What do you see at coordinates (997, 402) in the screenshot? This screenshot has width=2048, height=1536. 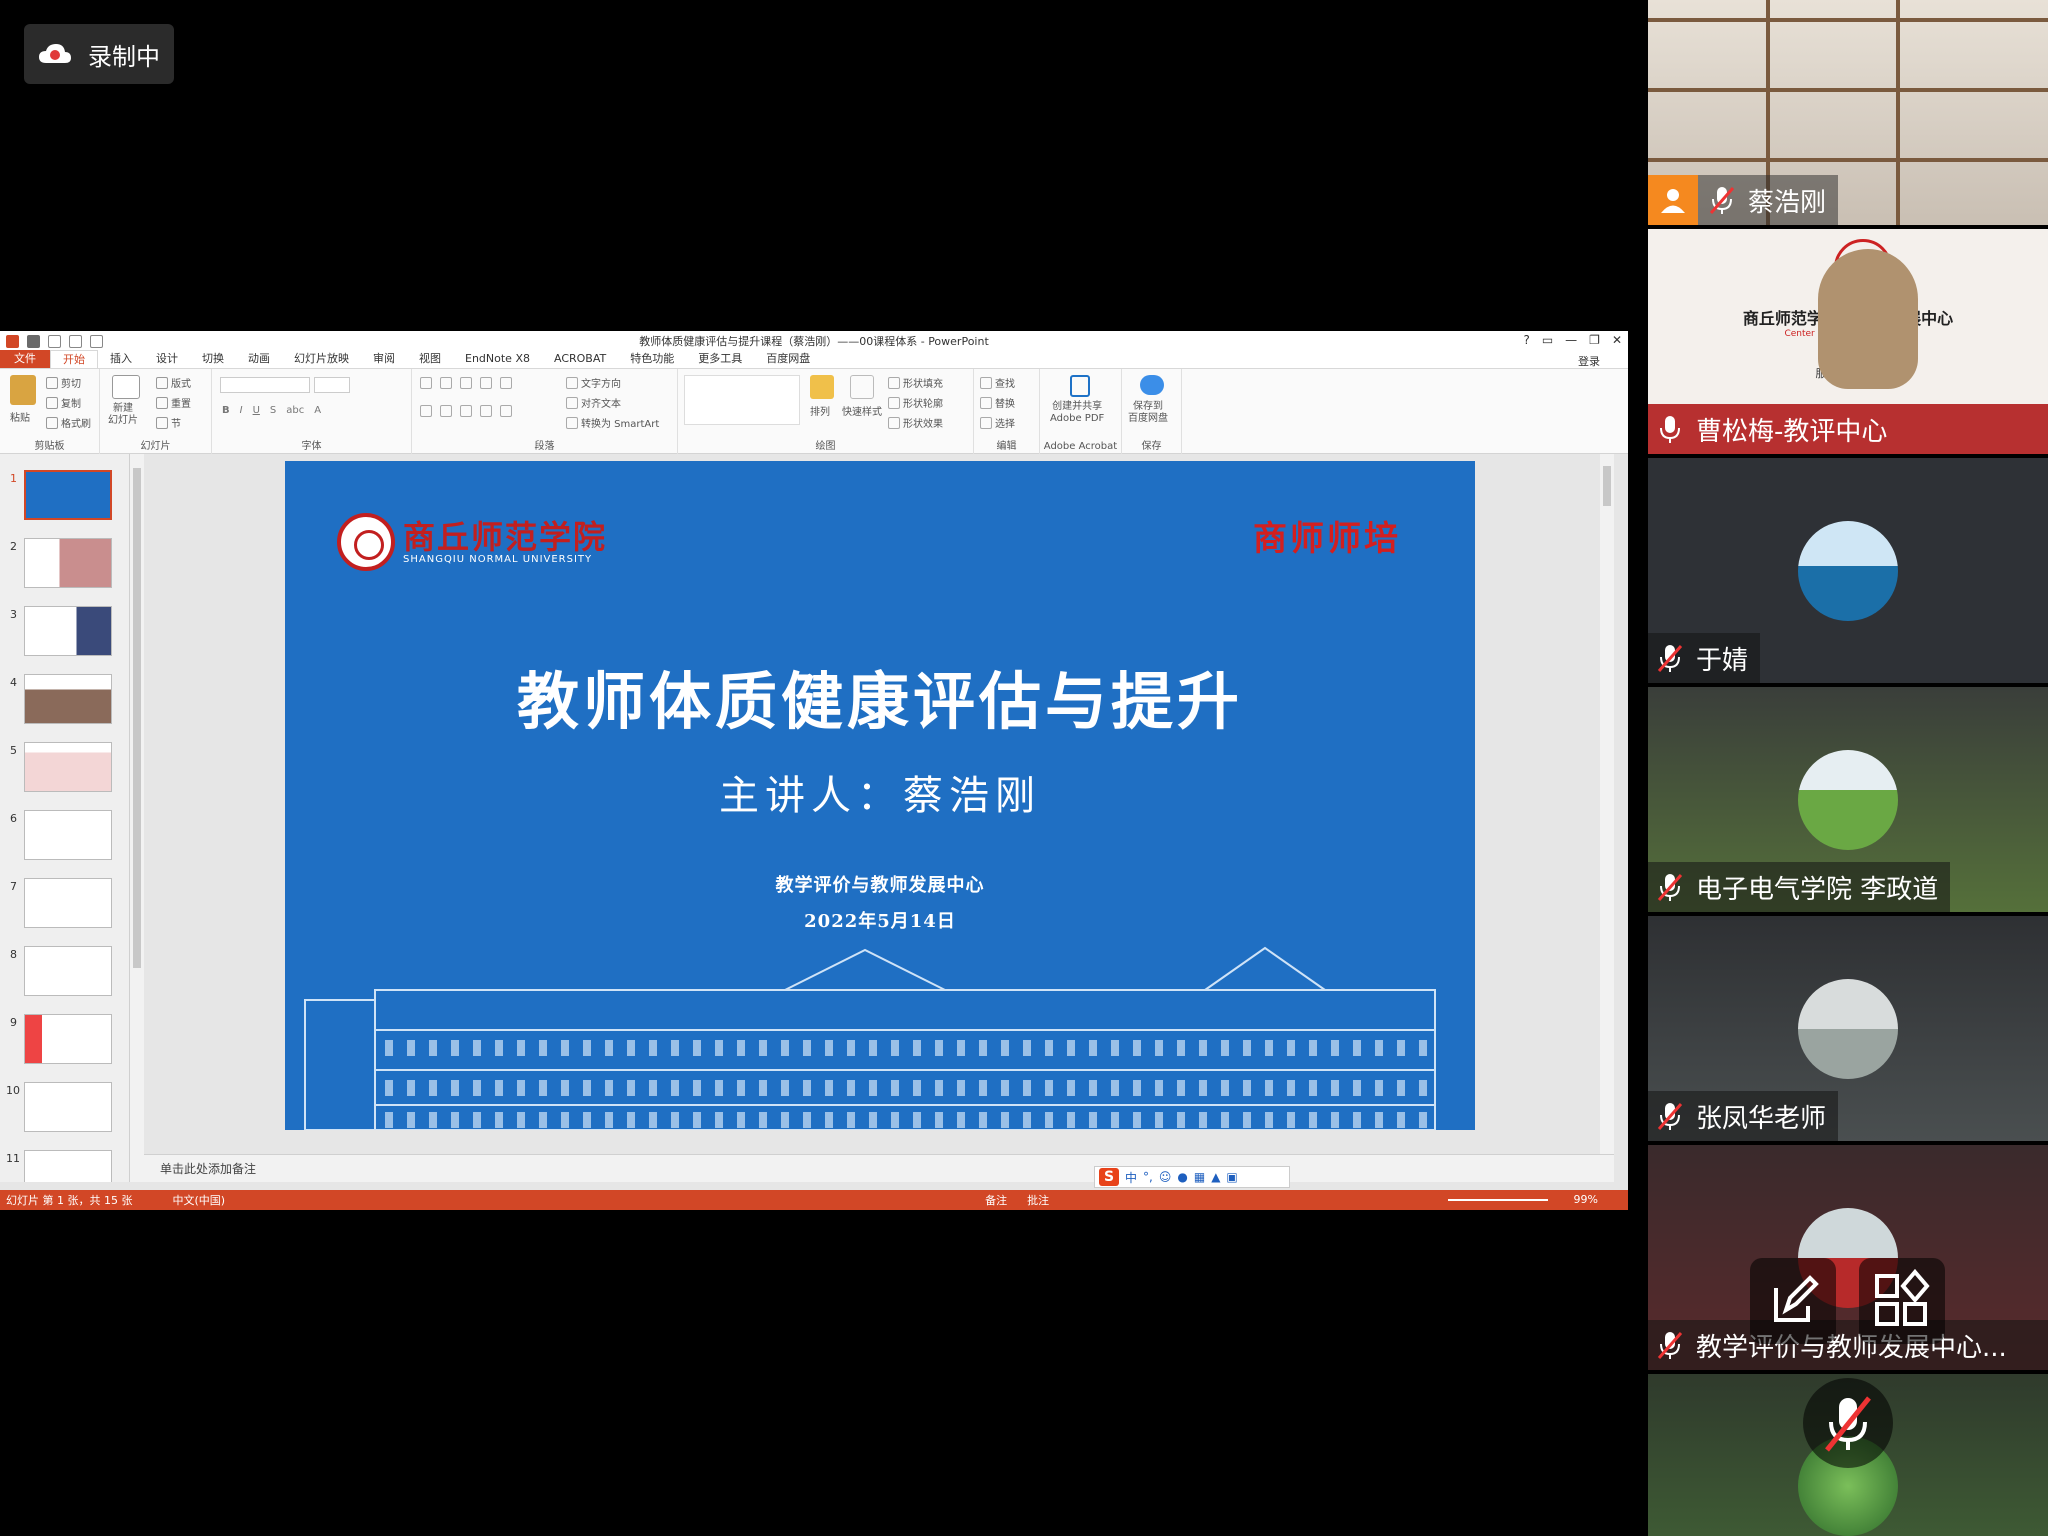 I see `replace-button: 替换` at bounding box center [997, 402].